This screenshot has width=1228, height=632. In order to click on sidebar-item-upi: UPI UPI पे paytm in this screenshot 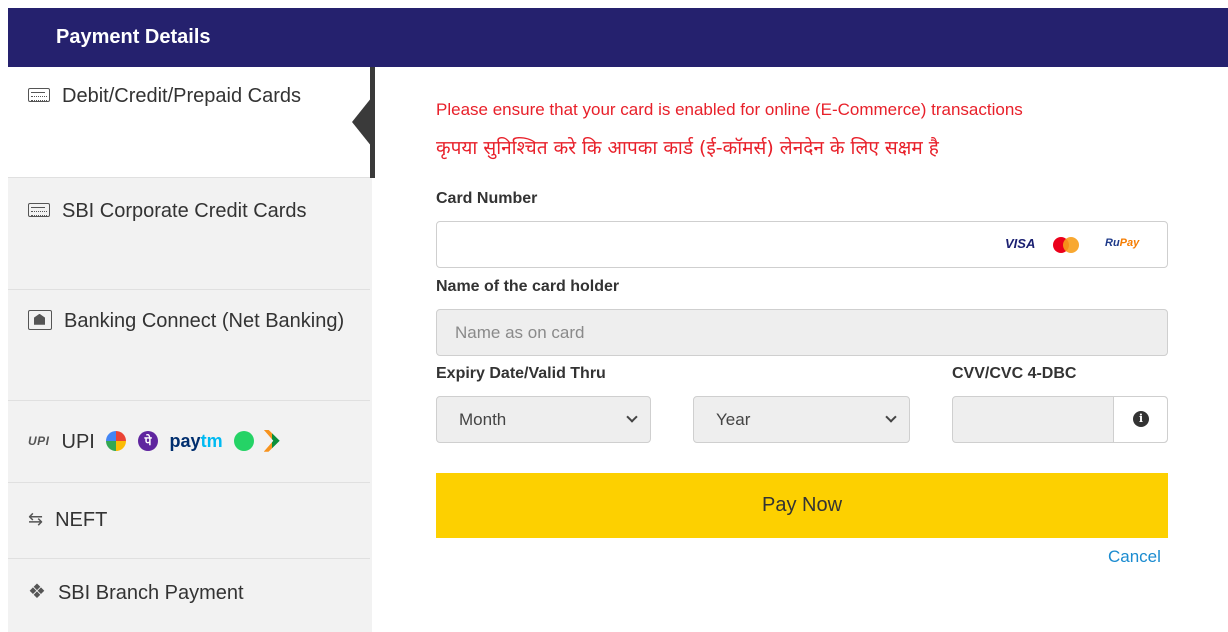, I will do `click(189, 442)`.